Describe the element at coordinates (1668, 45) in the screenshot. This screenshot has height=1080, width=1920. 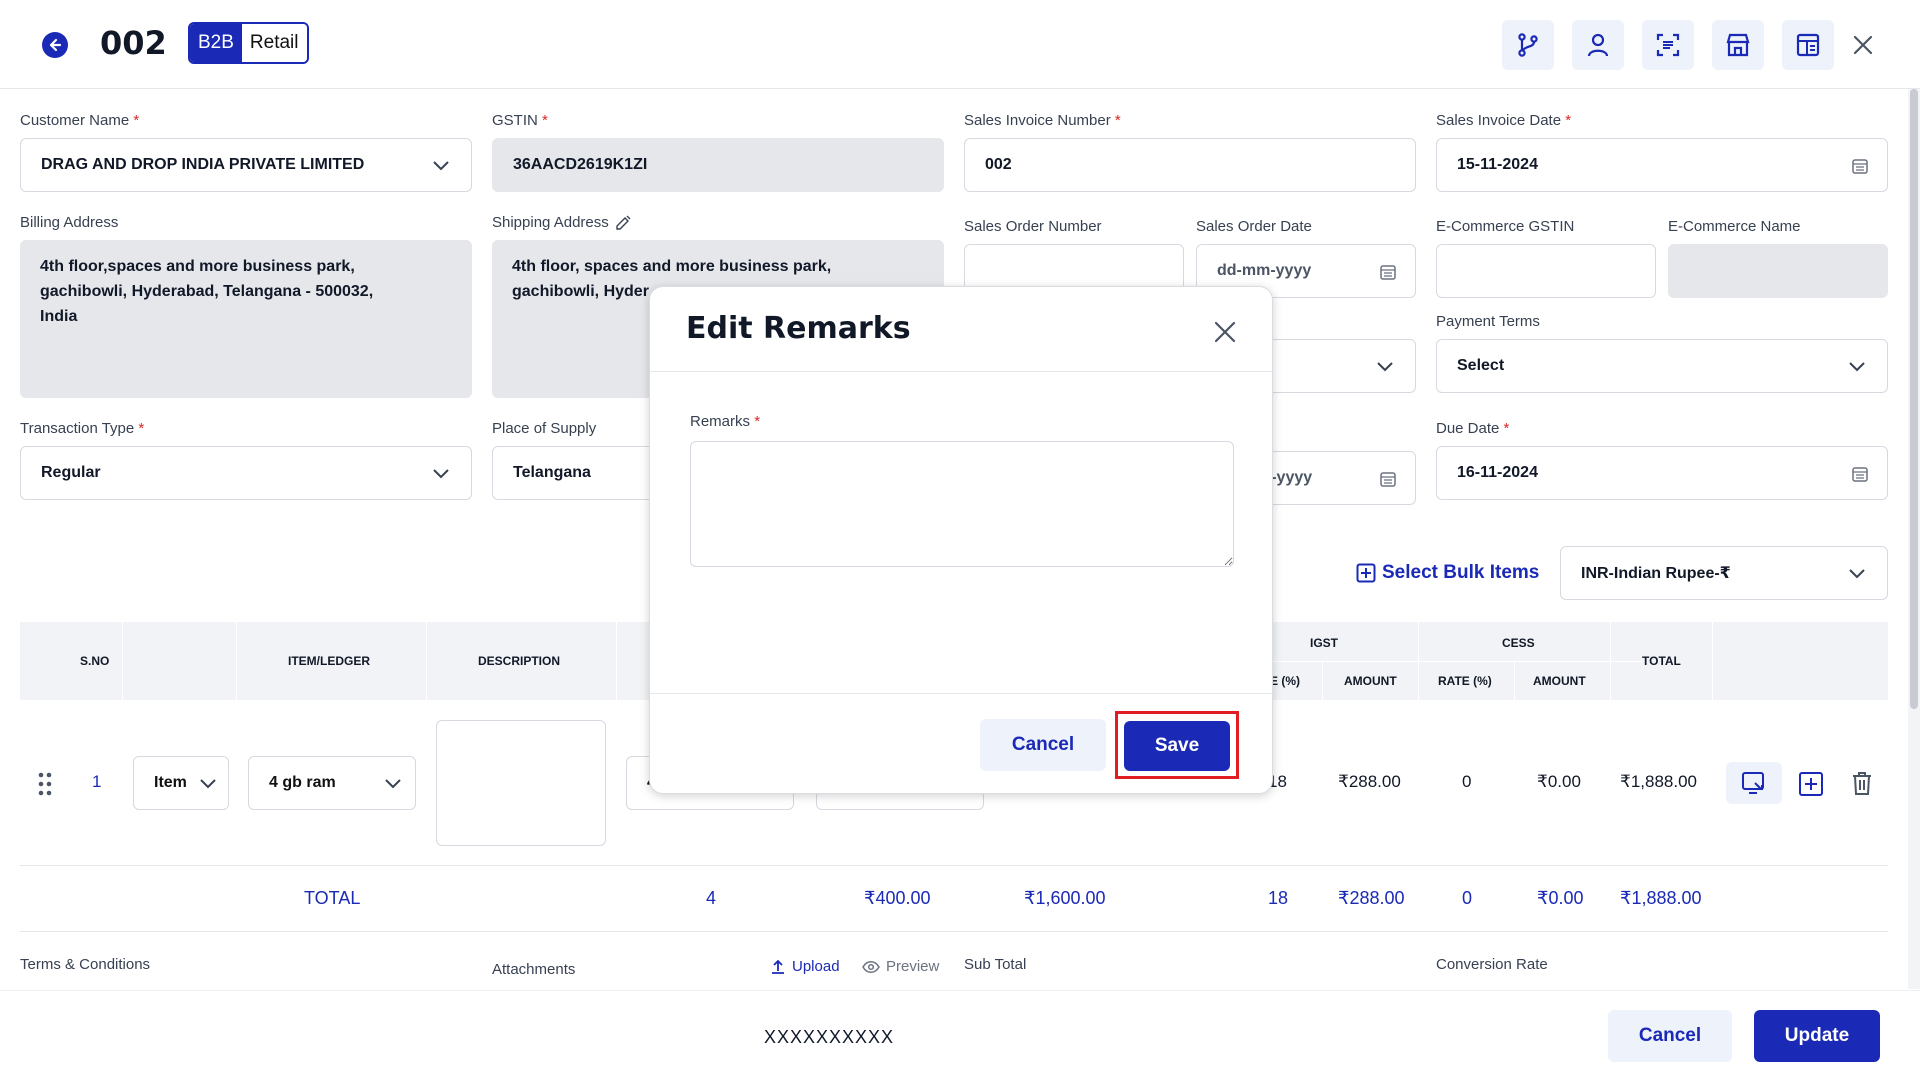
I see `scan-icon` at that location.